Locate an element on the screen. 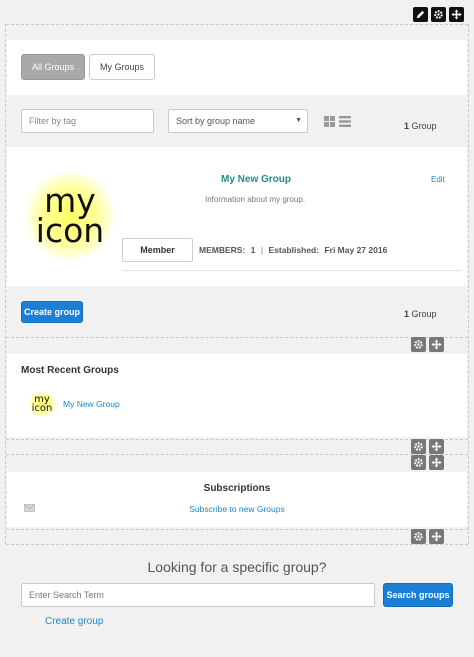  group-name-link: My New Group is located at coordinates (256, 179).